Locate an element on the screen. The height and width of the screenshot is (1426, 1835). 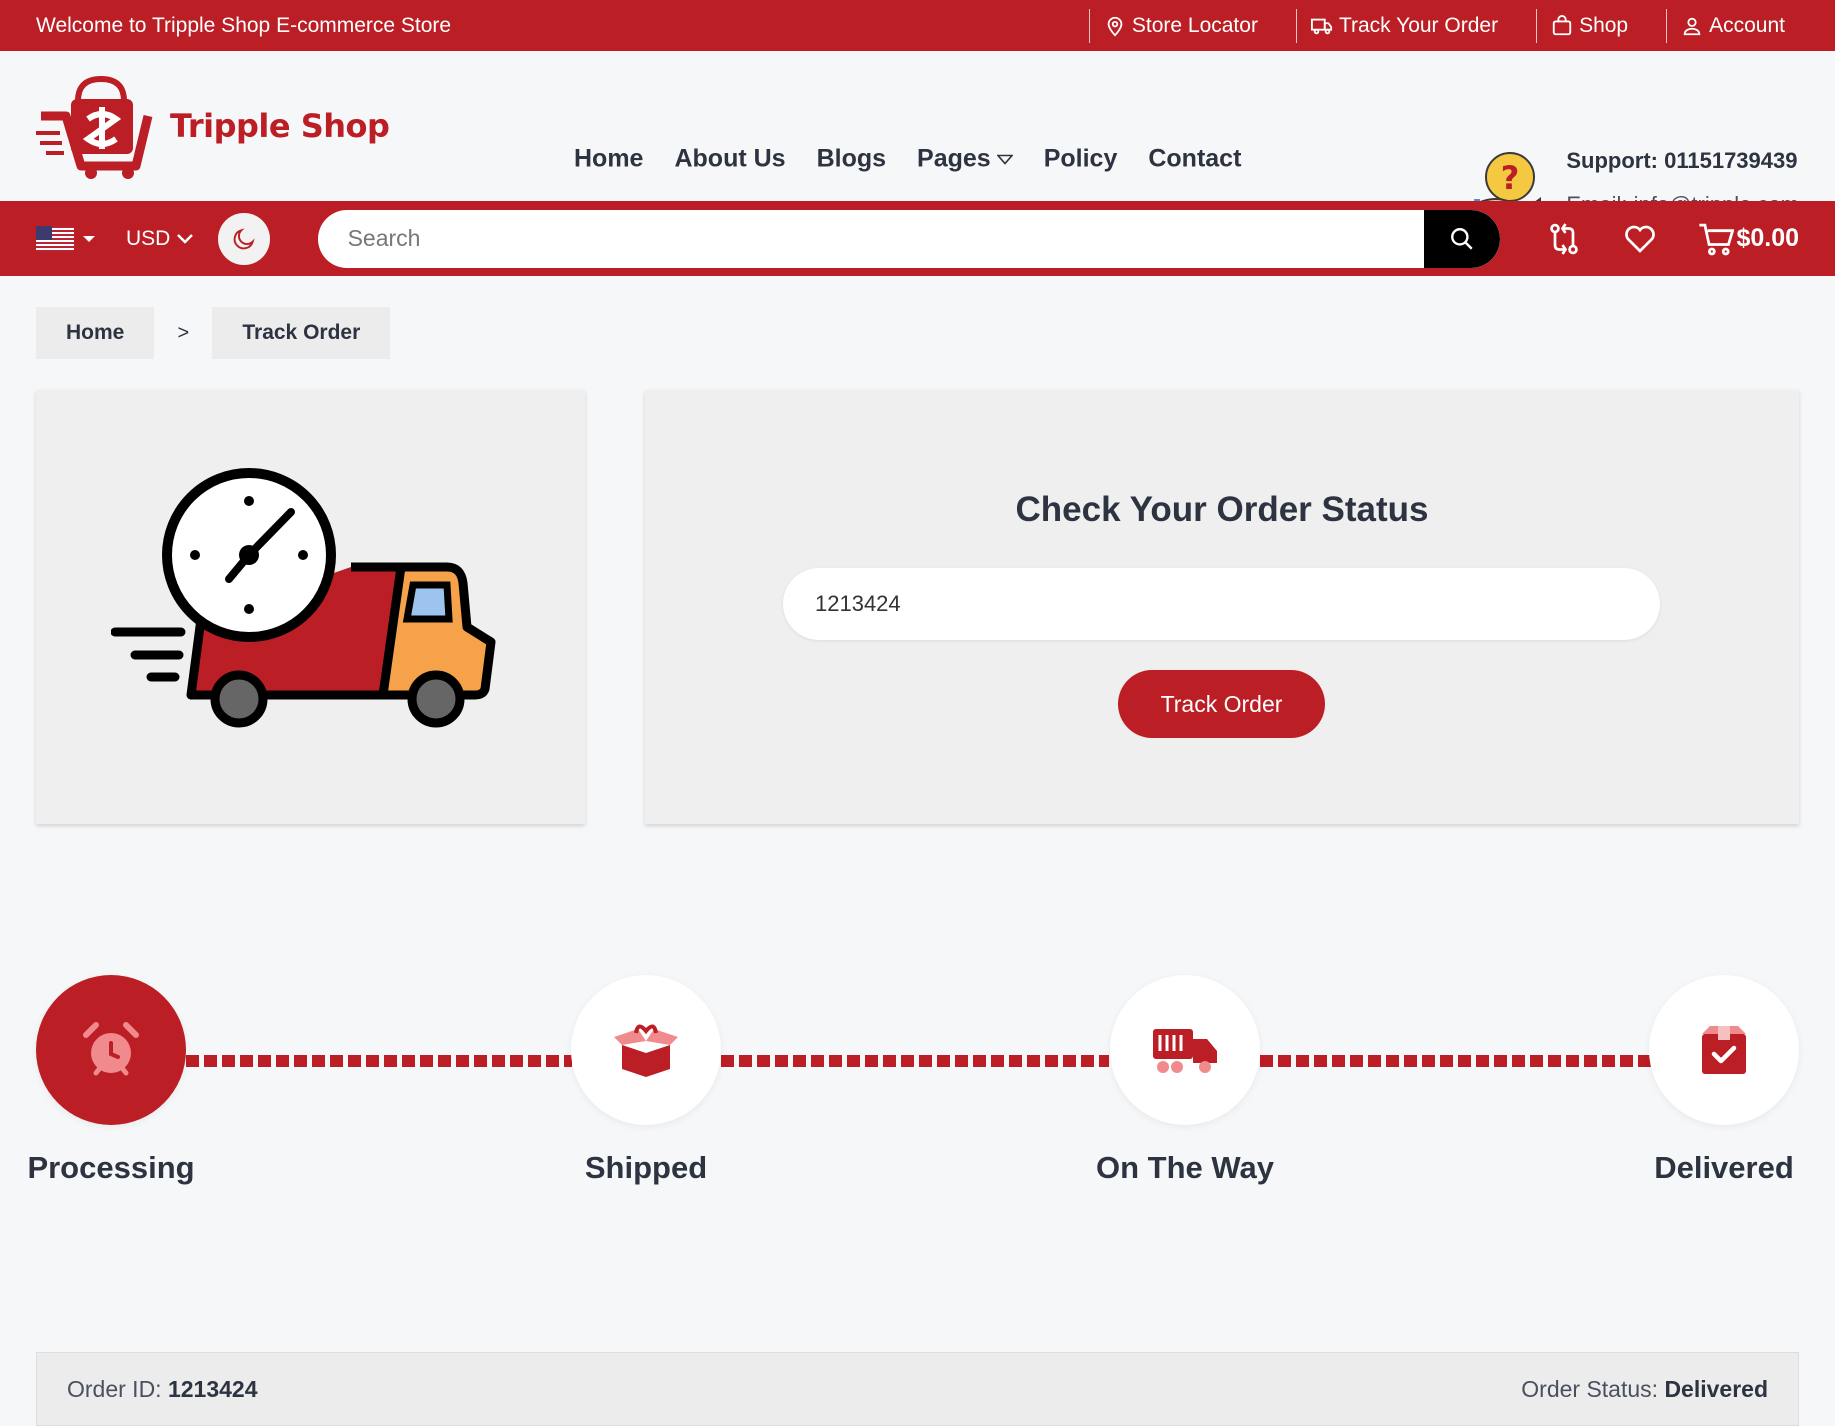
breadcrumb-home: Home is located at coordinates (95, 333).